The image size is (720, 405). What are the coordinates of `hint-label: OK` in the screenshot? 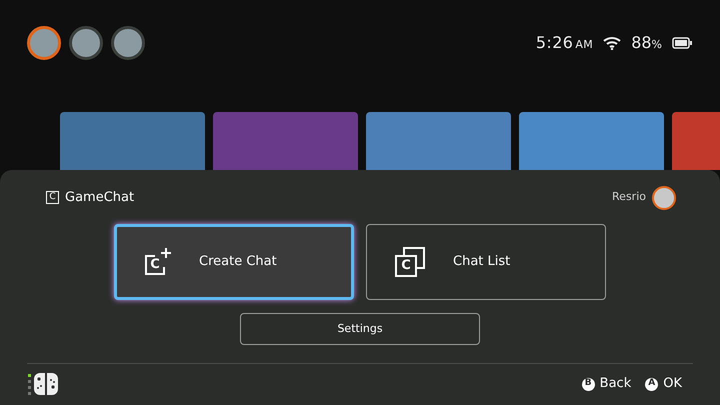 It's located at (672, 384).